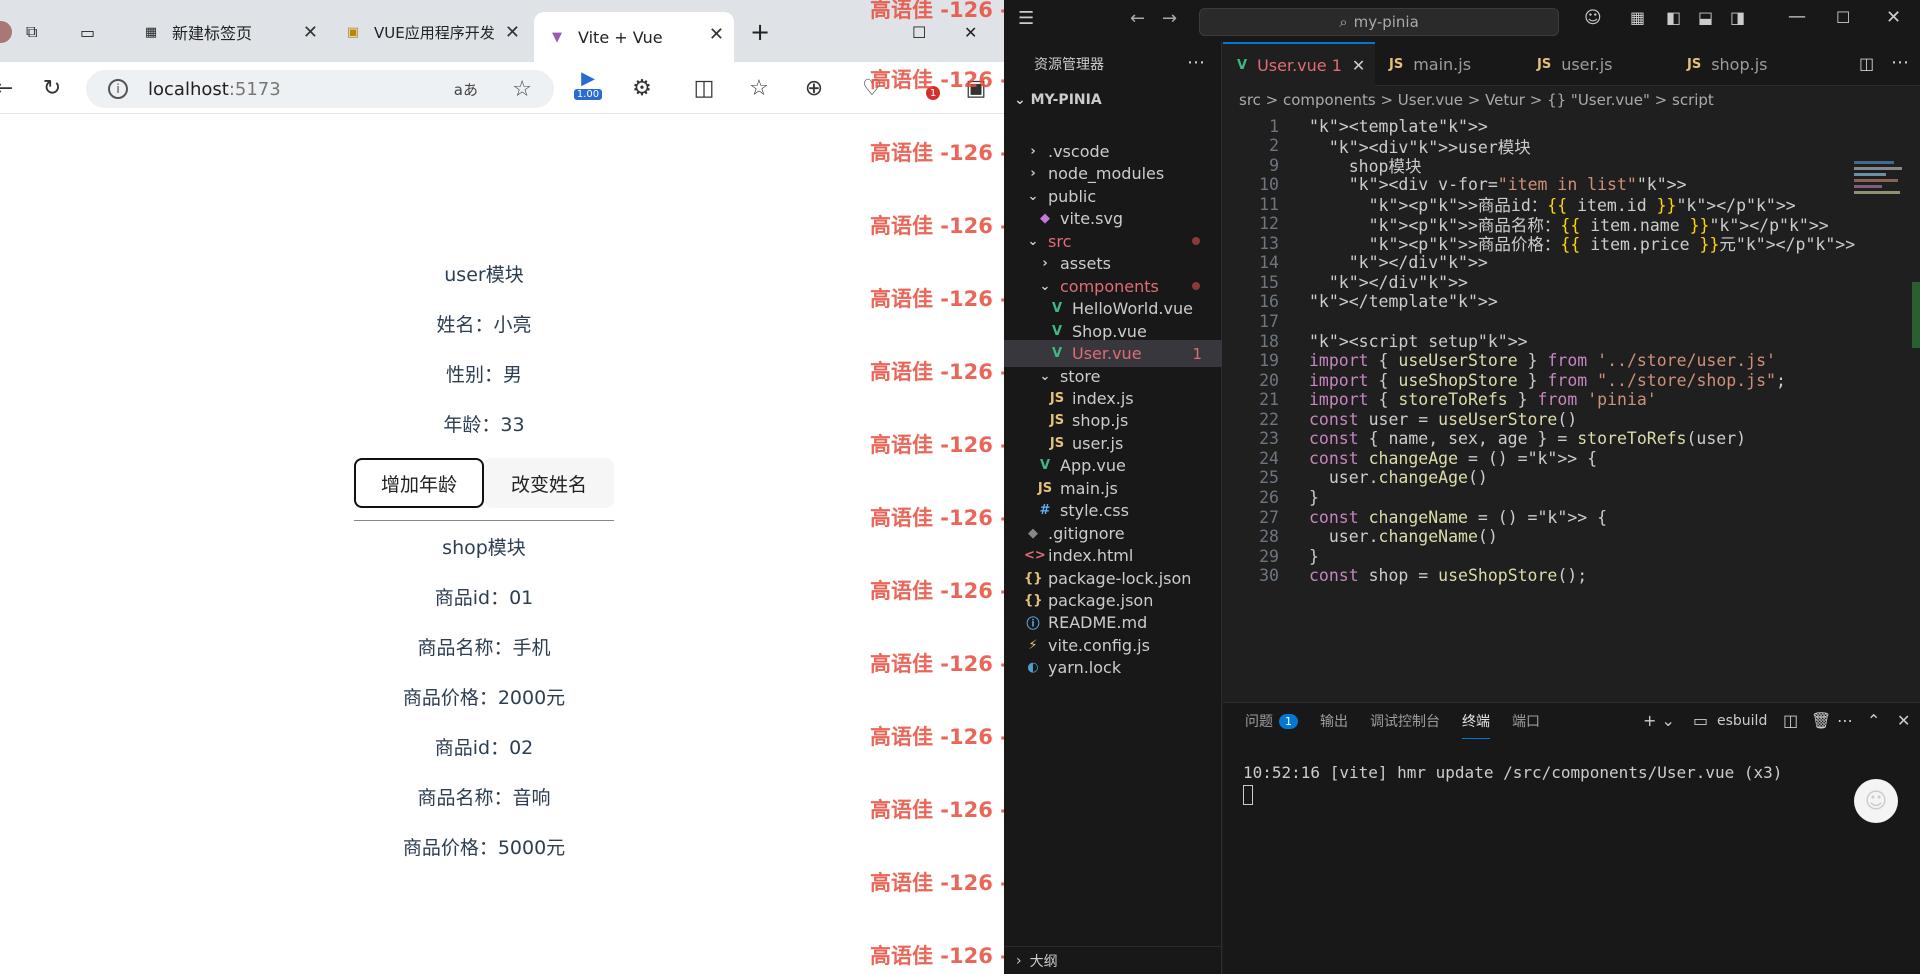  What do you see at coordinates (762, 32) in the screenshot?
I see `new-tab-button: +` at bounding box center [762, 32].